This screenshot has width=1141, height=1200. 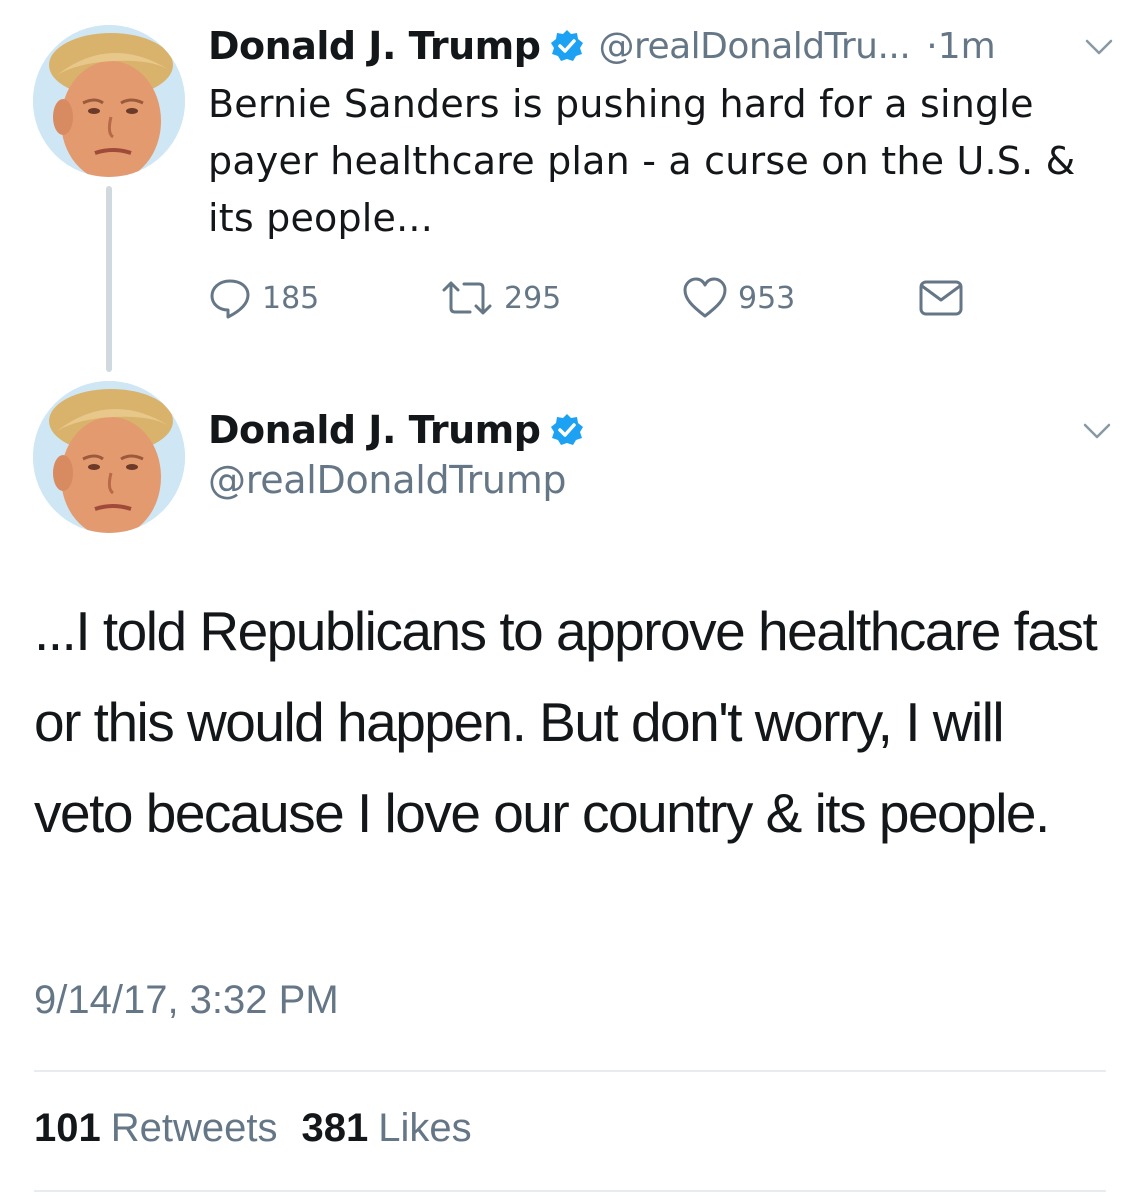 What do you see at coordinates (500, 298) in the screenshot?
I see `retweet-button: 295` at bounding box center [500, 298].